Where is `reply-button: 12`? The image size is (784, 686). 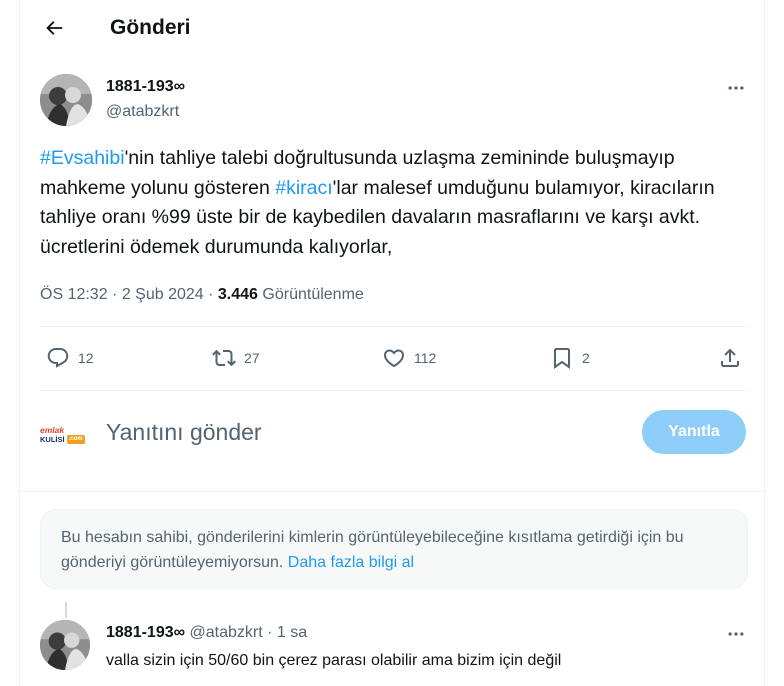
reply-button: 12 is located at coordinates (70, 358).